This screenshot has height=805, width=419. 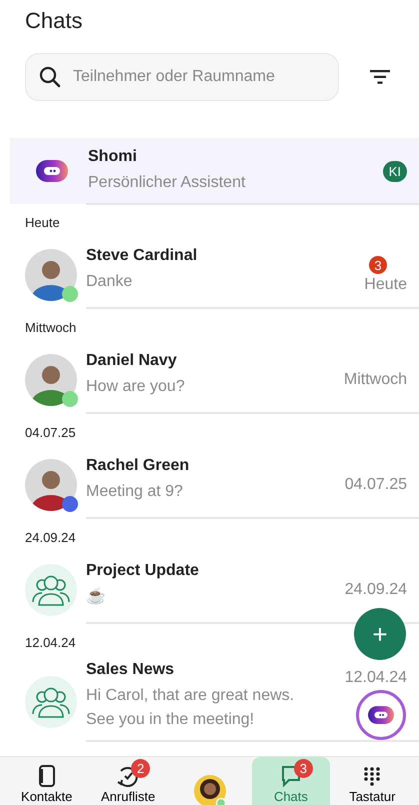 I want to click on assistant-button, so click(x=381, y=715).